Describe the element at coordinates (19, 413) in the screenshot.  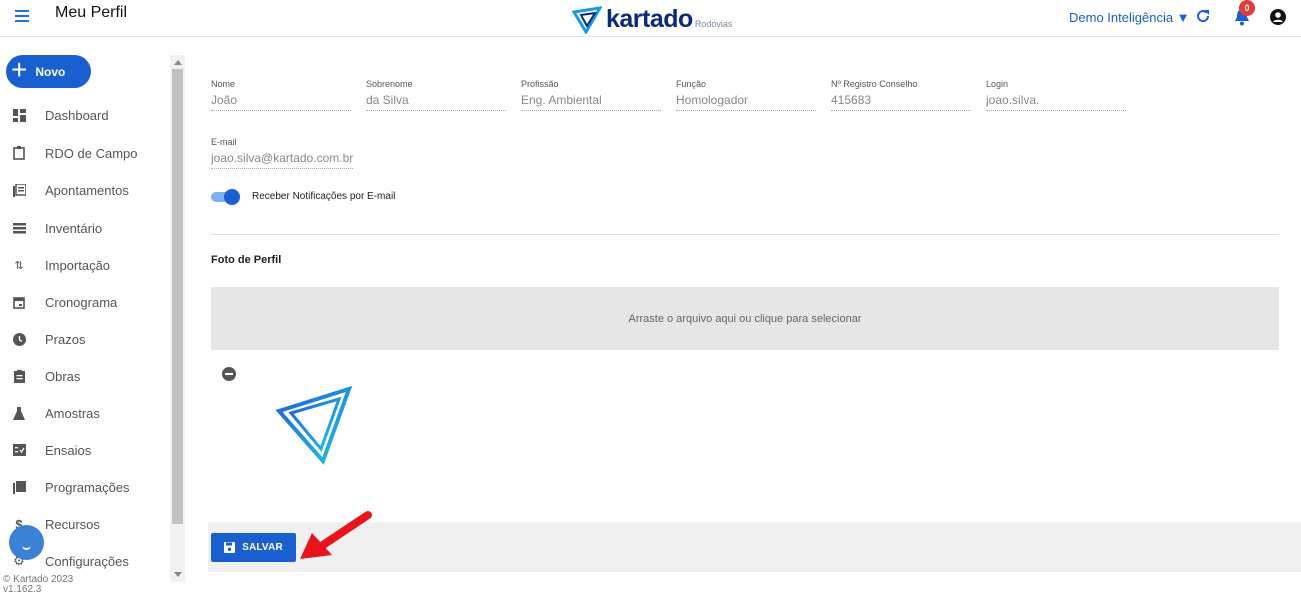
I see `flask-icon` at that location.